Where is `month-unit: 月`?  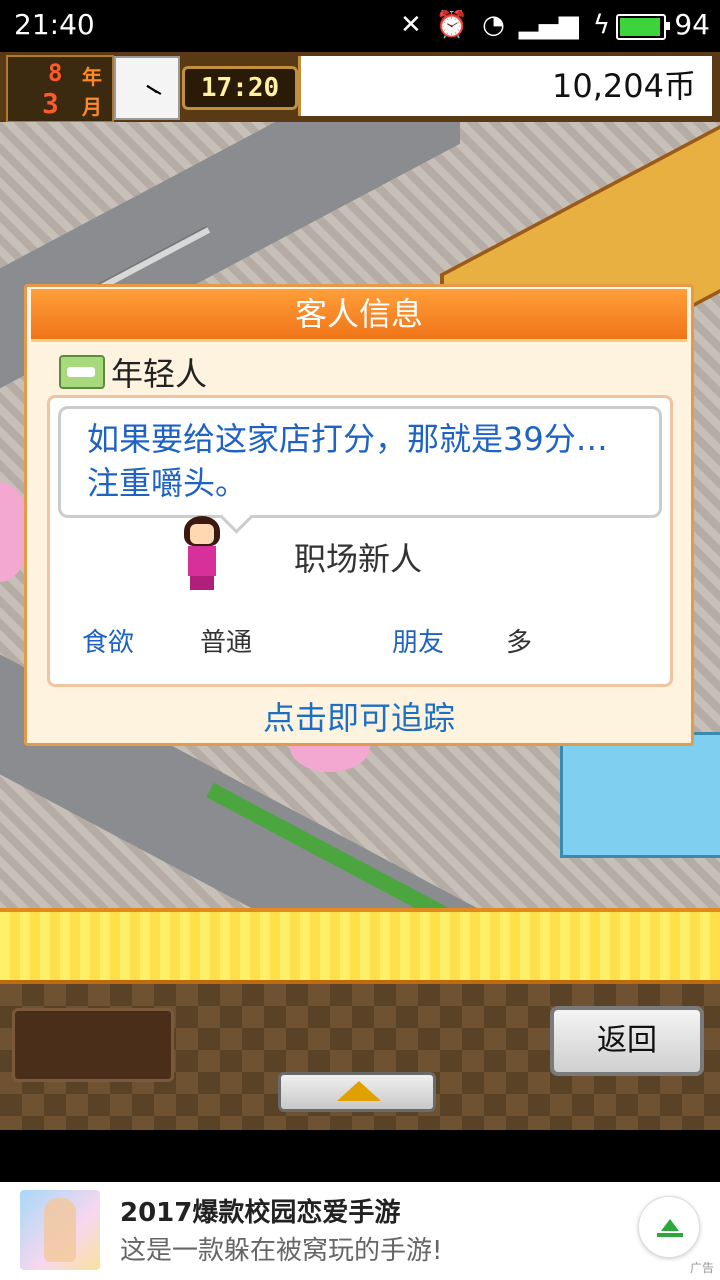
month-unit: 月 is located at coordinates (92, 107).